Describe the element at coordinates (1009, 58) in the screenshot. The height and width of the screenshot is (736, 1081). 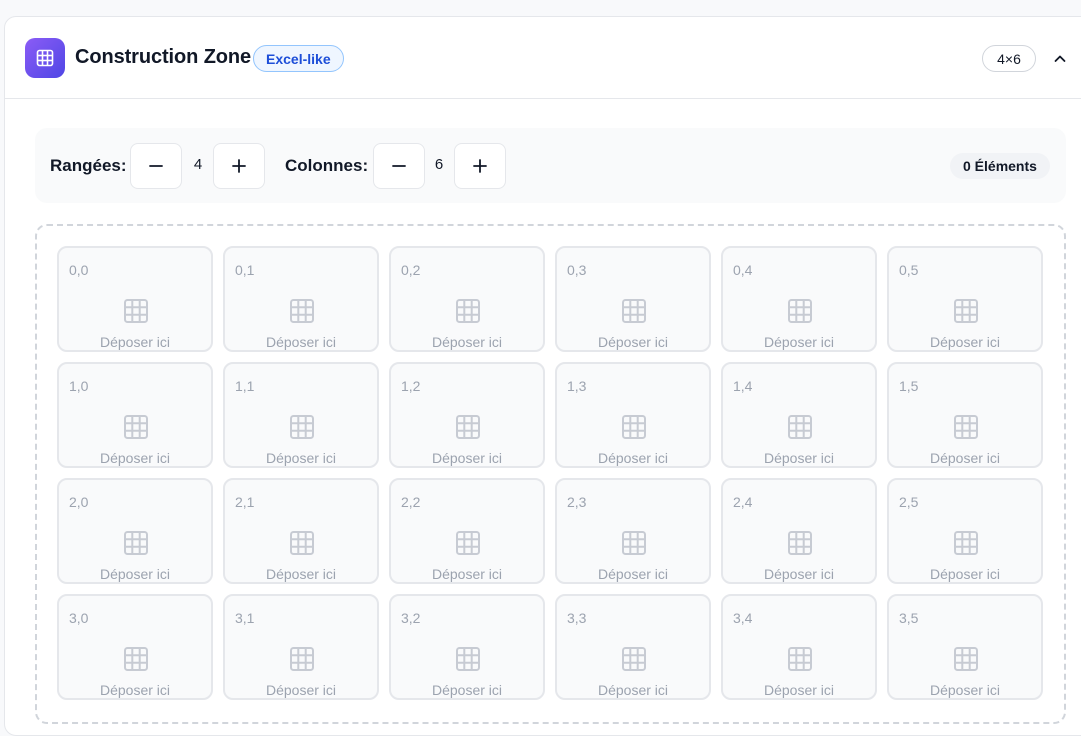
I see `grid-size-badge: 4×6` at that location.